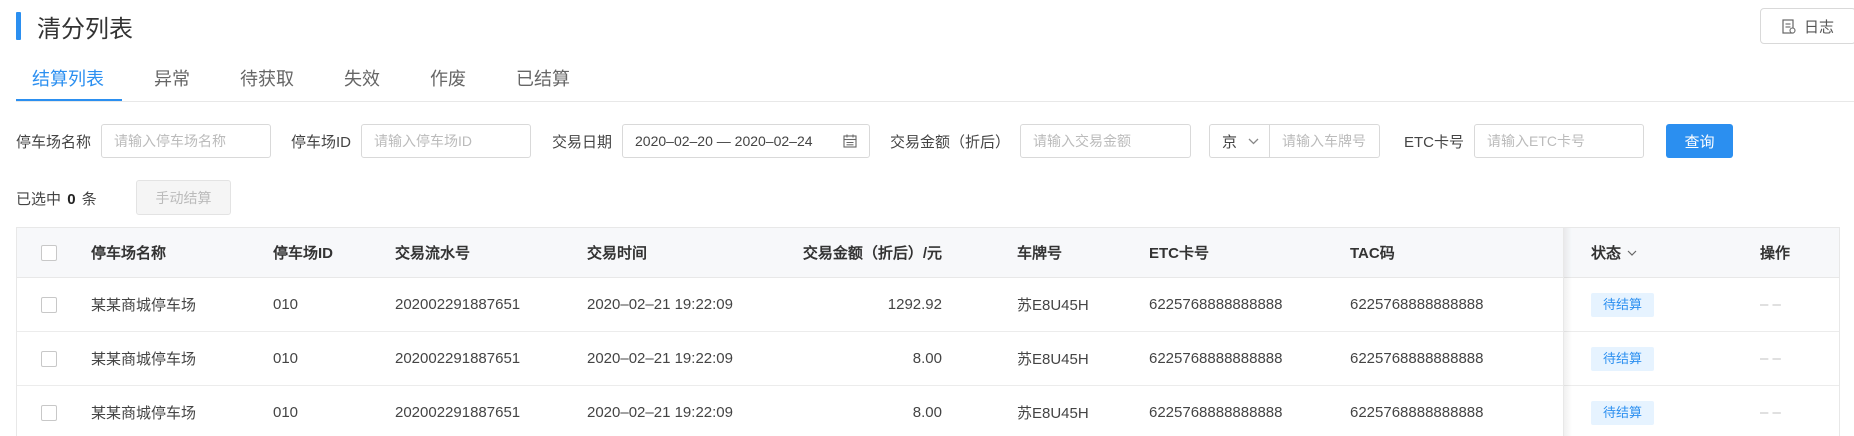 The width and height of the screenshot is (1854, 436). I want to click on col-amount: 交易金额（折后）/元, so click(872, 253).